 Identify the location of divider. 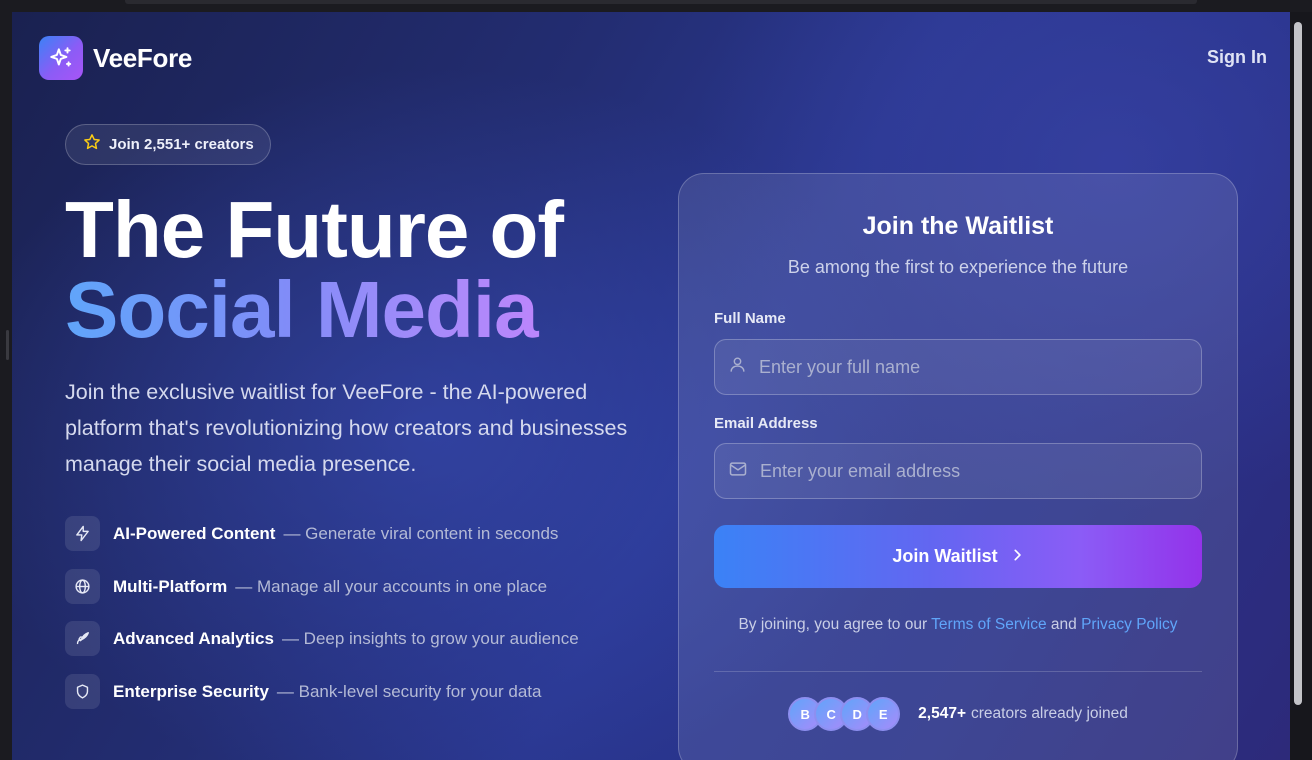
(958, 671).